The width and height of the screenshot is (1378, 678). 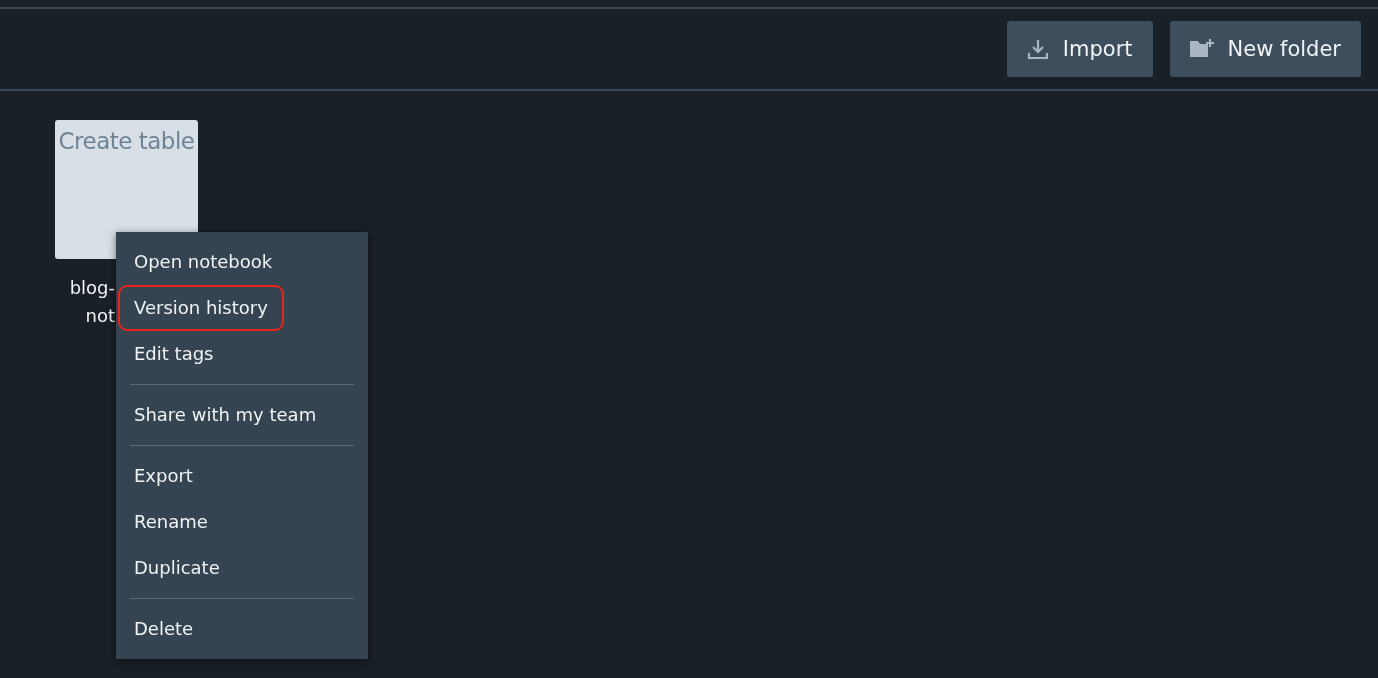 What do you see at coordinates (174, 354) in the screenshot?
I see `menu-item: Edit tags` at bounding box center [174, 354].